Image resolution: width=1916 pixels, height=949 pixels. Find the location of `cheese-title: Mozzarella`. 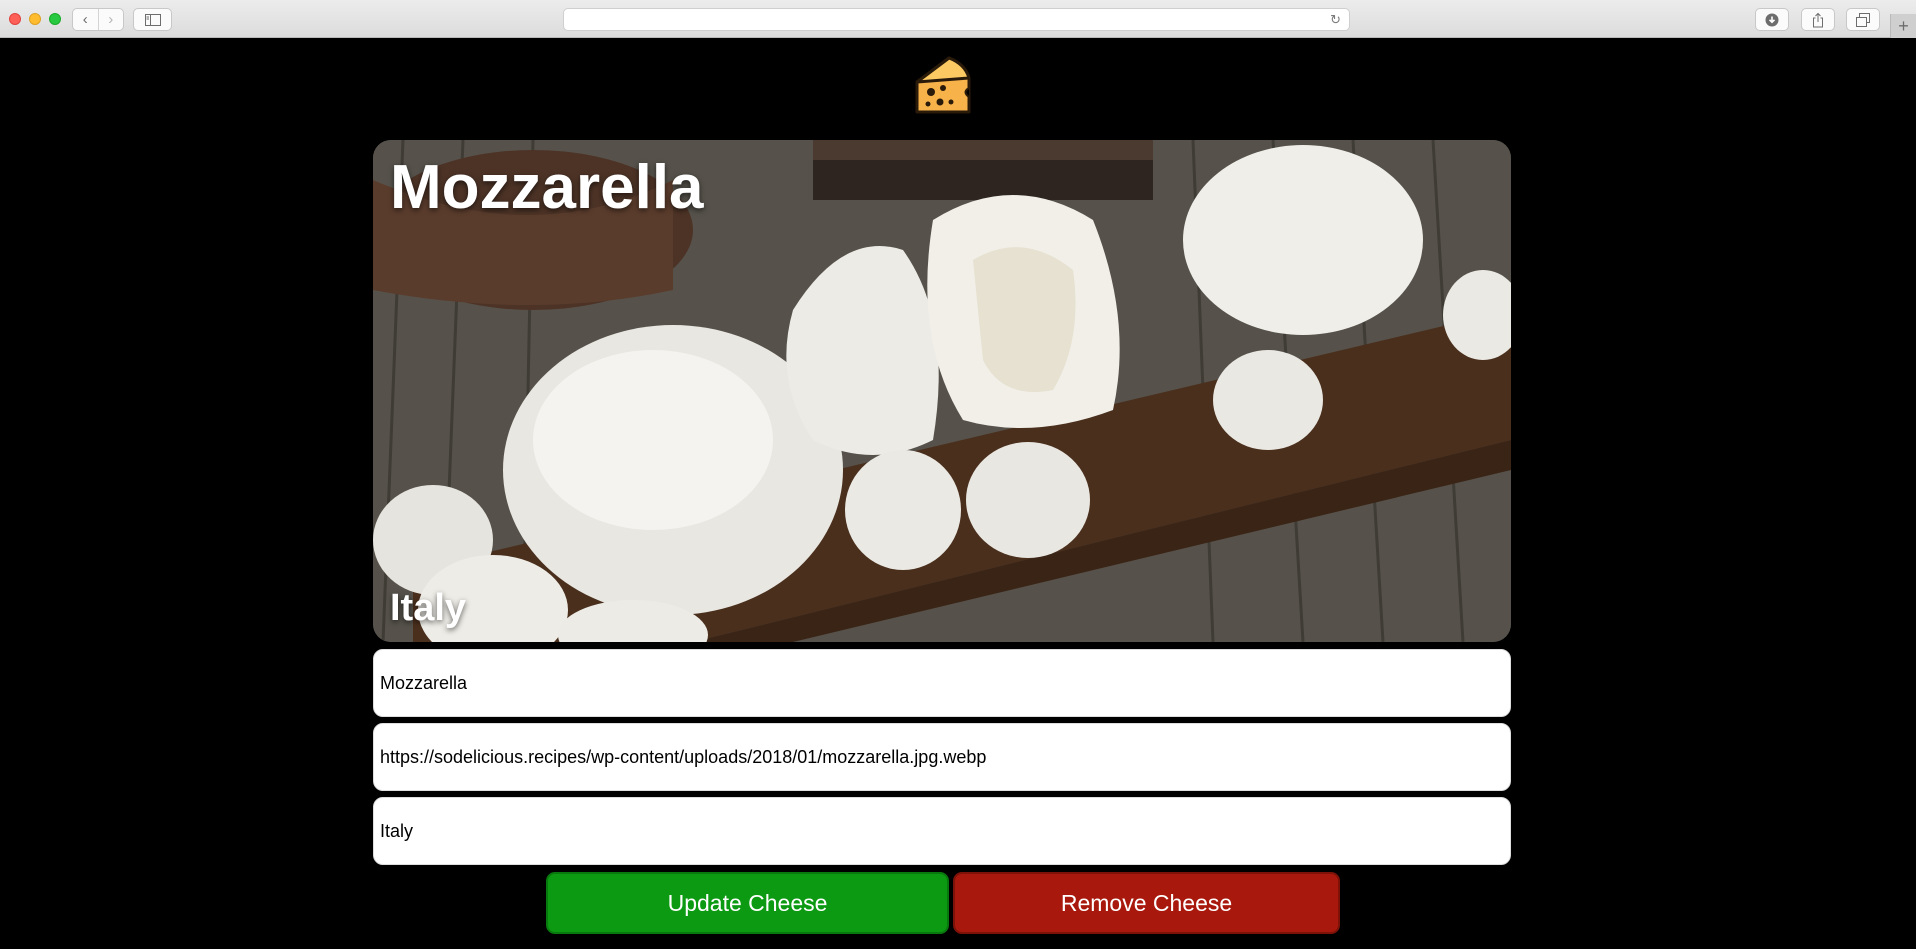

cheese-title: Mozzarella is located at coordinates (547, 187).